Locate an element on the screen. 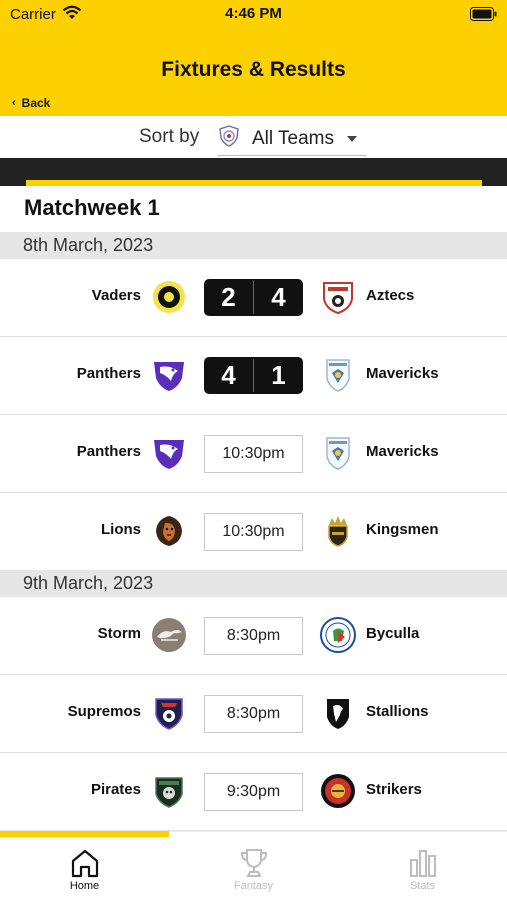 This screenshot has width=507, height=900. date-label: 9th March, 2023 is located at coordinates (88, 583).